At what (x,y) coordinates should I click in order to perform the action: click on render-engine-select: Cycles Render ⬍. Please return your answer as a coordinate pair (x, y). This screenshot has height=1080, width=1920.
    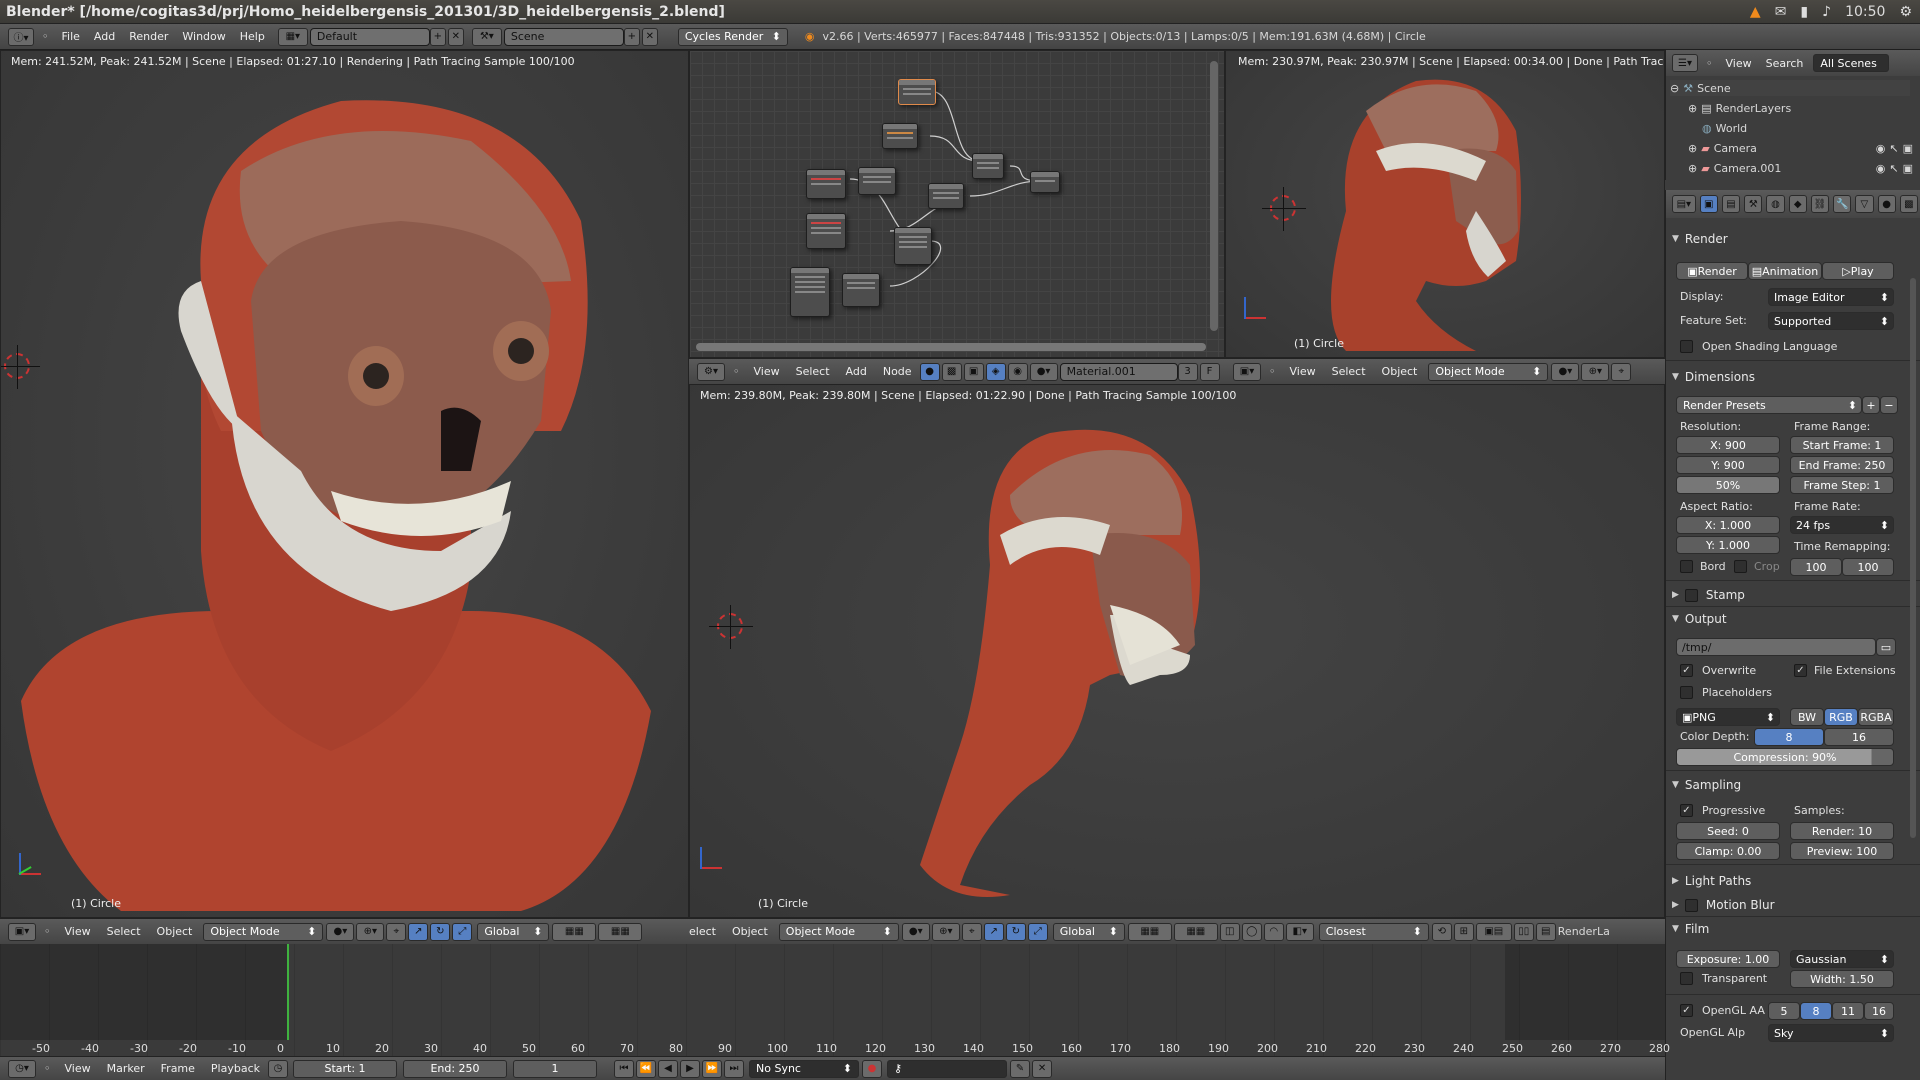
    Looking at the image, I should click on (732, 36).